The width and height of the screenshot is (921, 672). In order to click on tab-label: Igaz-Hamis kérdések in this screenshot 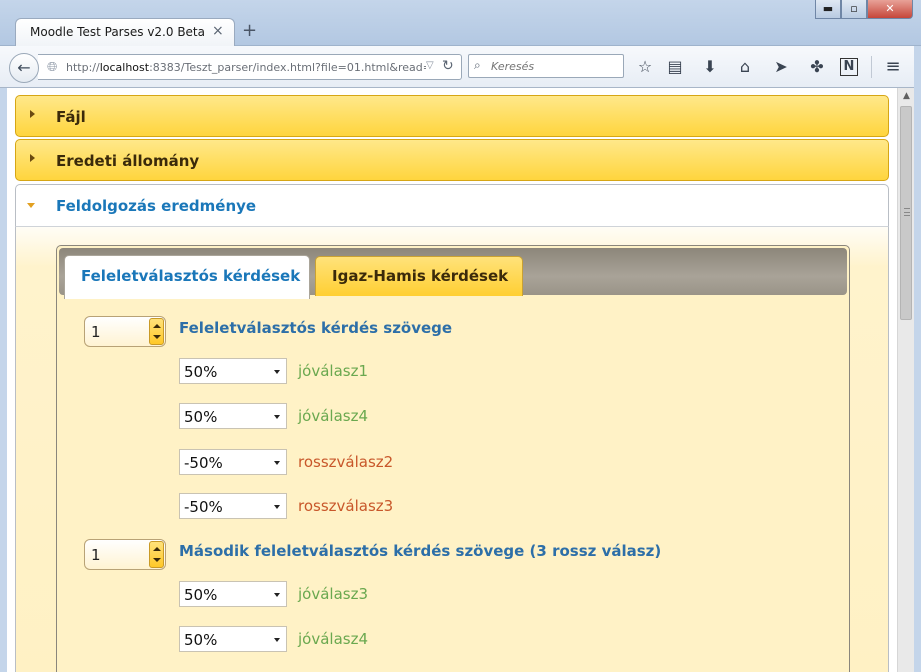, I will do `click(420, 276)`.